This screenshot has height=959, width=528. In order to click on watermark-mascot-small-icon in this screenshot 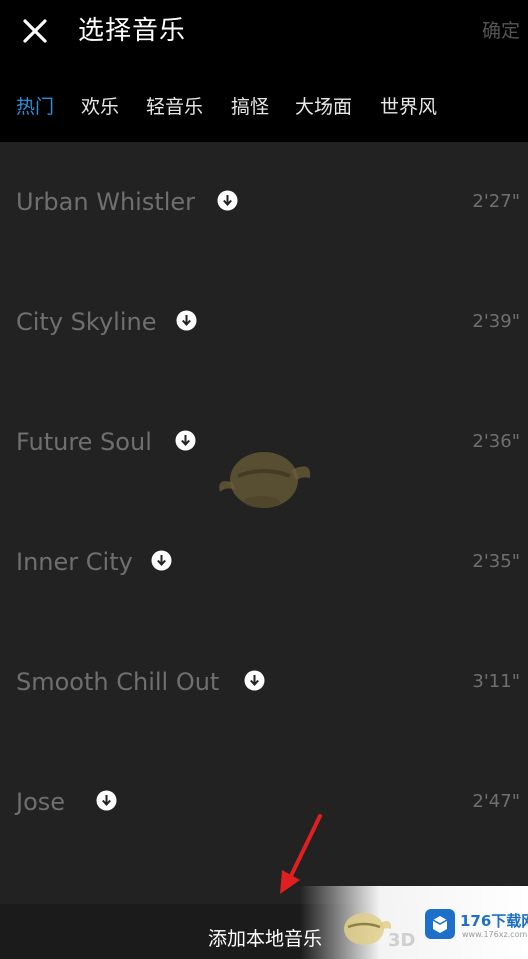, I will do `click(366, 930)`.